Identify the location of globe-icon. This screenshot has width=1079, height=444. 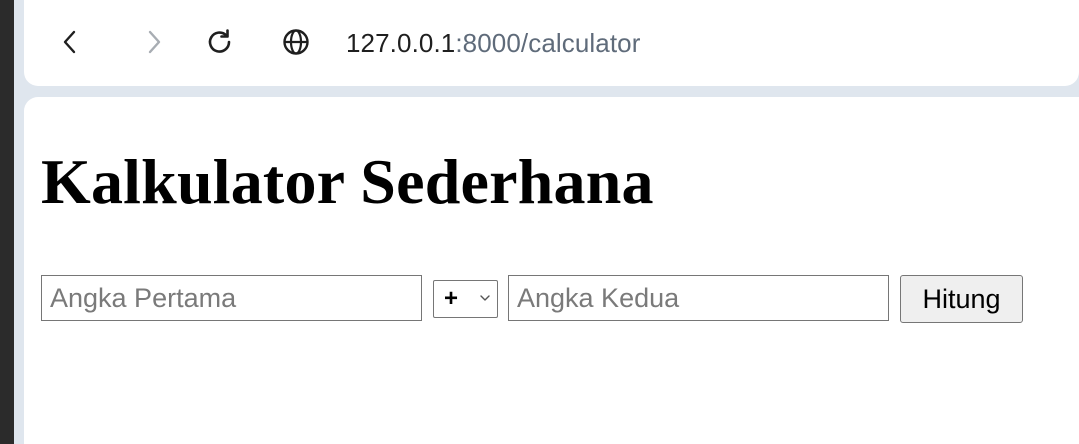
(296, 42).